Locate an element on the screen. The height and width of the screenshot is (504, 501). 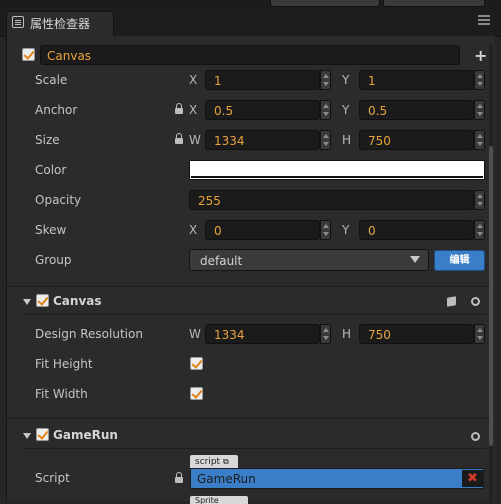
design-resolution-label: Design Resolution is located at coordinates (89, 334).